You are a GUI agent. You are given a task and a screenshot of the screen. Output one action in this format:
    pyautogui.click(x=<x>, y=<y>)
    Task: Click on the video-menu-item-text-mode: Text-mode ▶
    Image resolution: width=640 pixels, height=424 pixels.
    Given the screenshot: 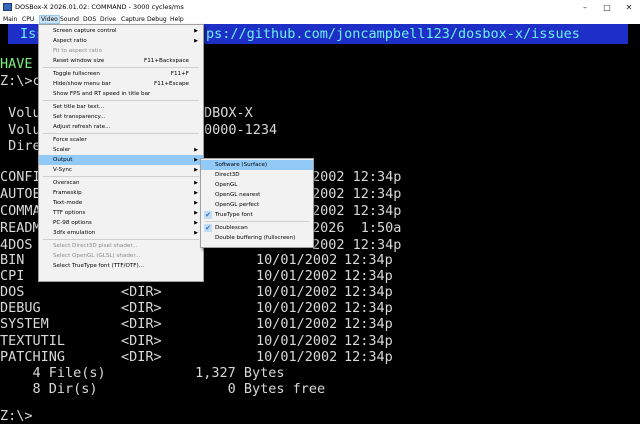 What is the action you would take?
    pyautogui.click(x=121, y=203)
    